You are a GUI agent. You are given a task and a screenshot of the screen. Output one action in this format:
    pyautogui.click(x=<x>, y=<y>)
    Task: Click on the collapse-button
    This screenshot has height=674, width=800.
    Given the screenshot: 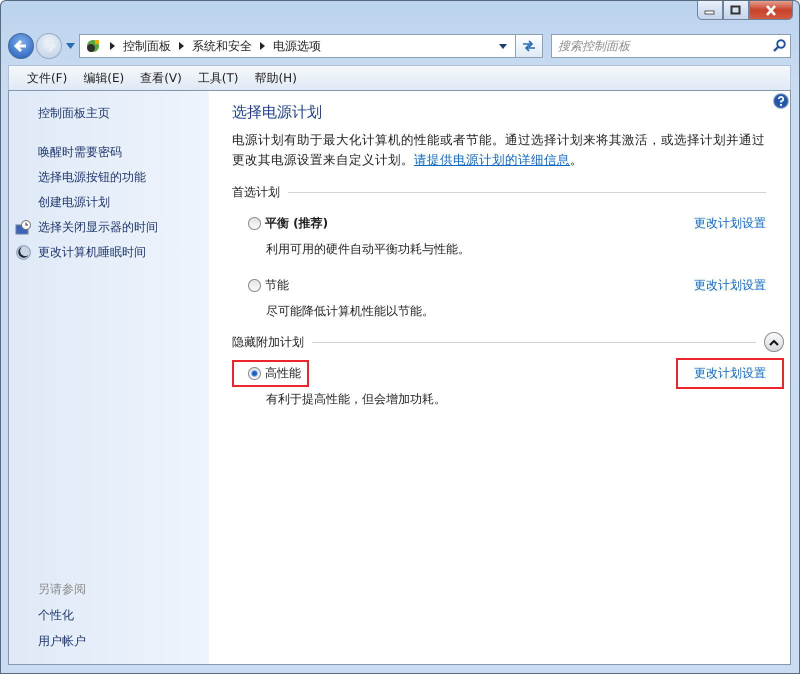 What is the action you would take?
    pyautogui.click(x=774, y=342)
    